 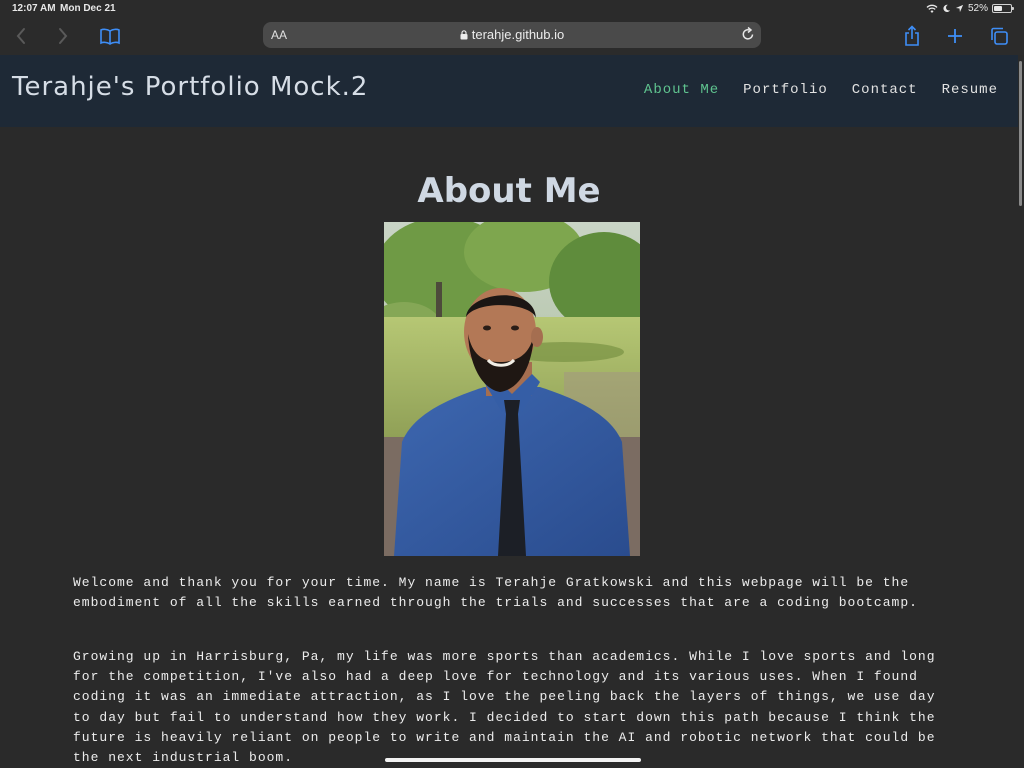 What do you see at coordinates (509, 191) in the screenshot?
I see `page-title: About Me` at bounding box center [509, 191].